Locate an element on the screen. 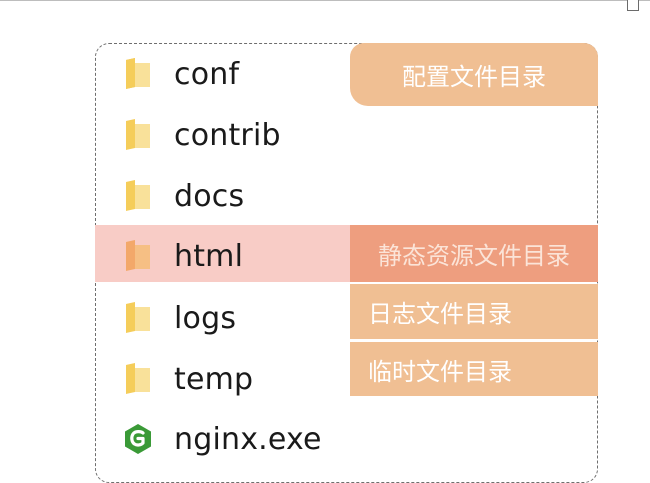 This screenshot has height=483, width=650. window-top-border is located at coordinates (325, 0).